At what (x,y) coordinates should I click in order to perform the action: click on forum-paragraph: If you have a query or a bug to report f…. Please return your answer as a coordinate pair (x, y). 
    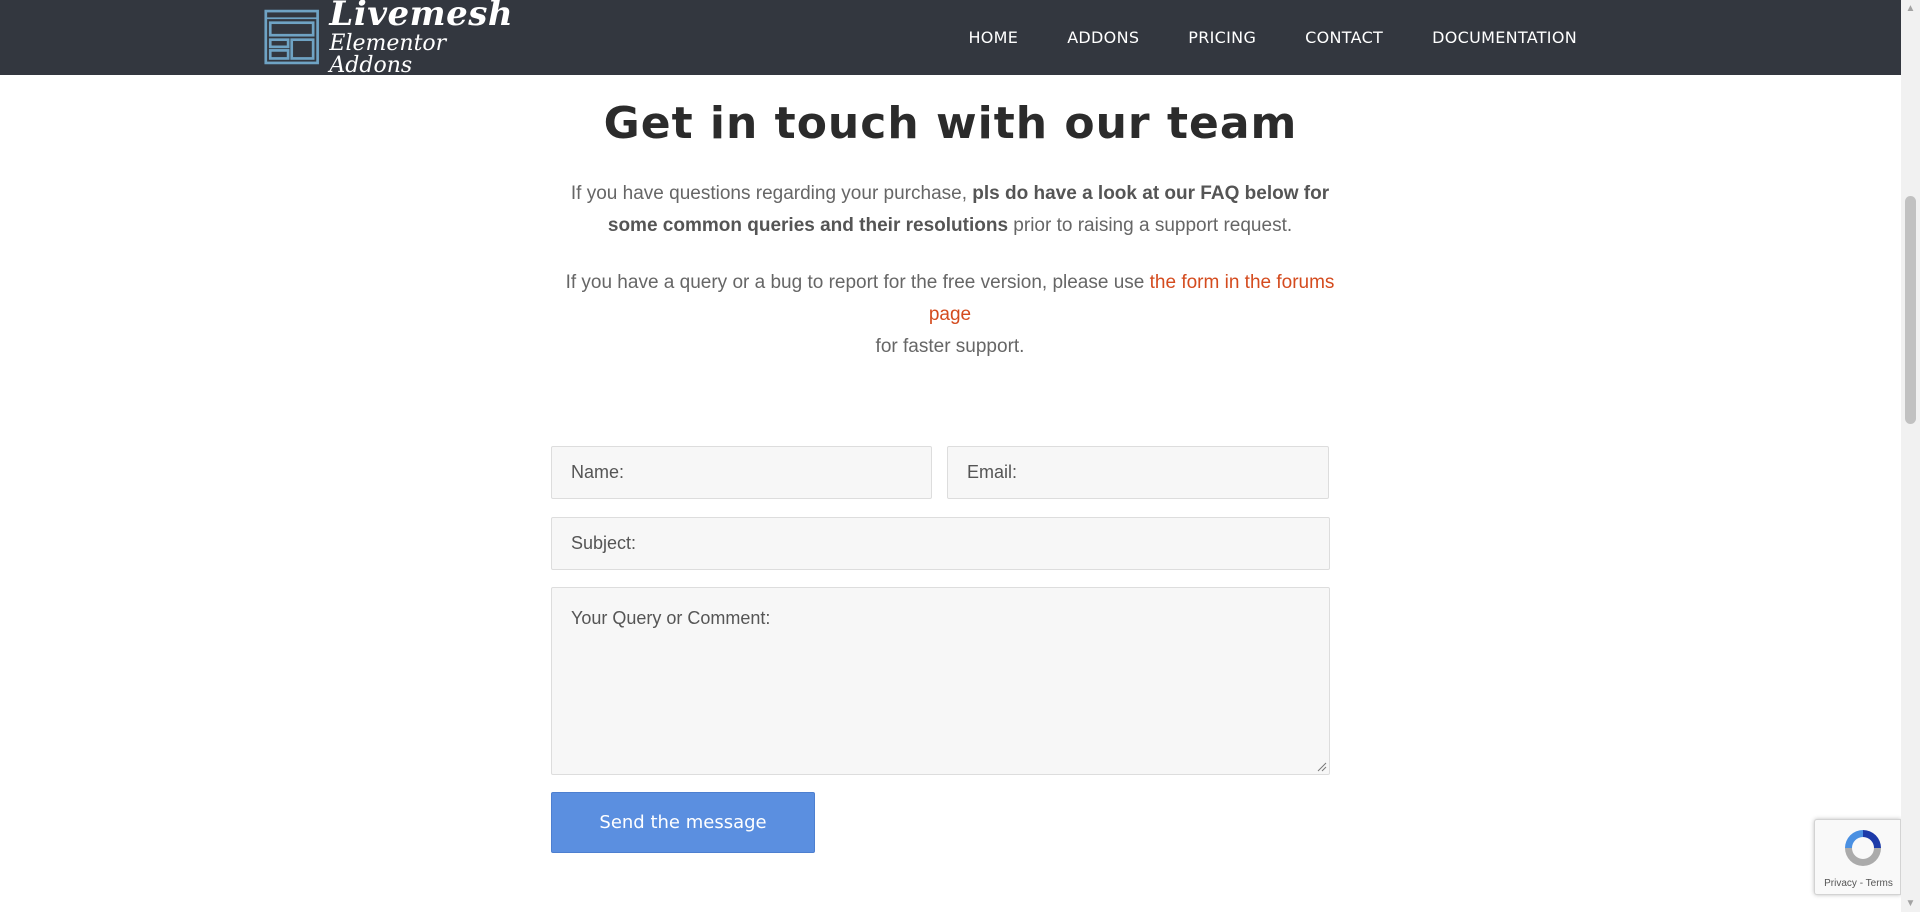
    Looking at the image, I should click on (950, 315).